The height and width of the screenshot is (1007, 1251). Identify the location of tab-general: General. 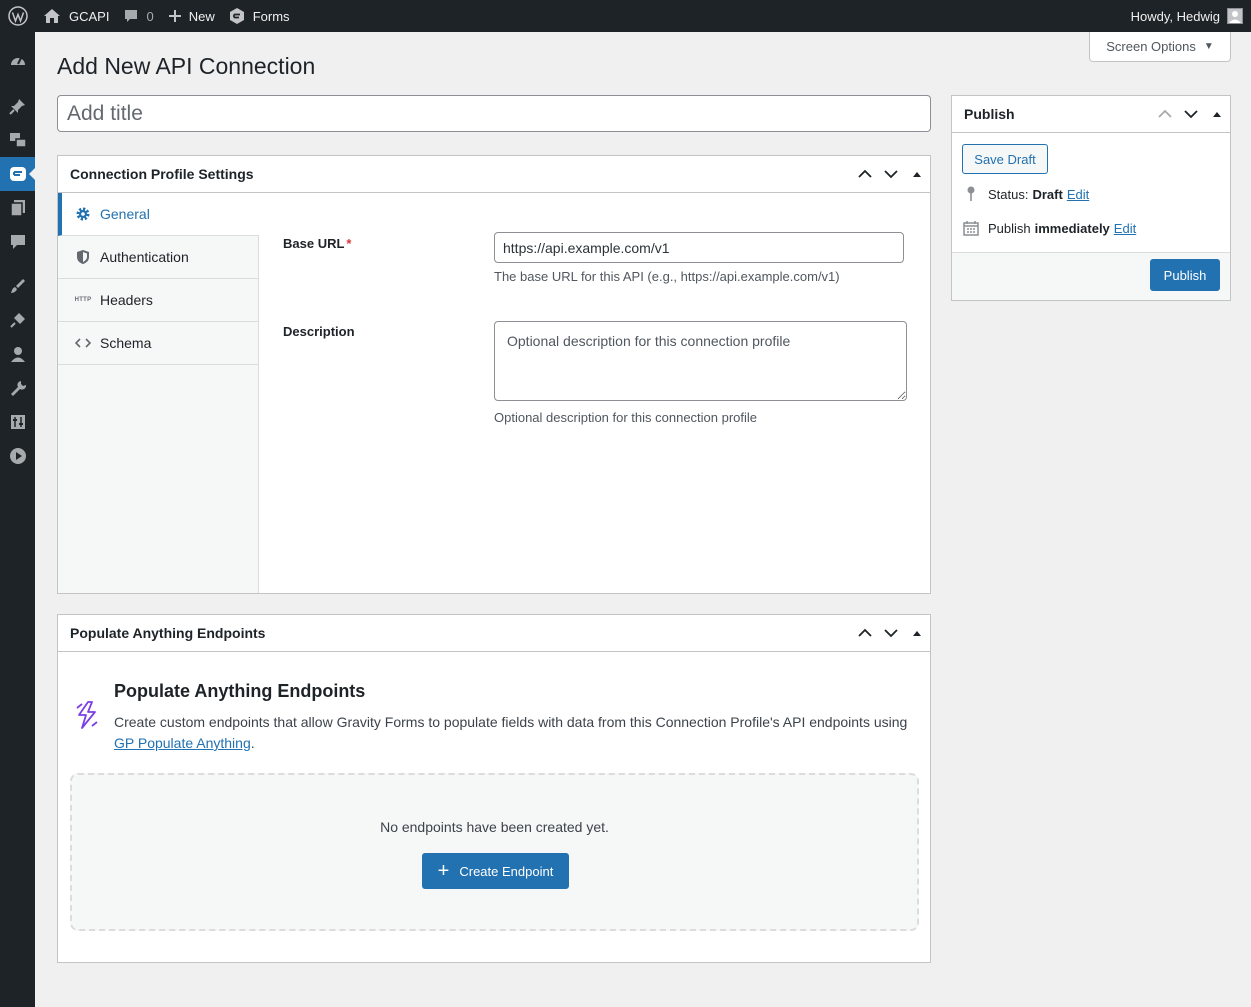
(158, 214).